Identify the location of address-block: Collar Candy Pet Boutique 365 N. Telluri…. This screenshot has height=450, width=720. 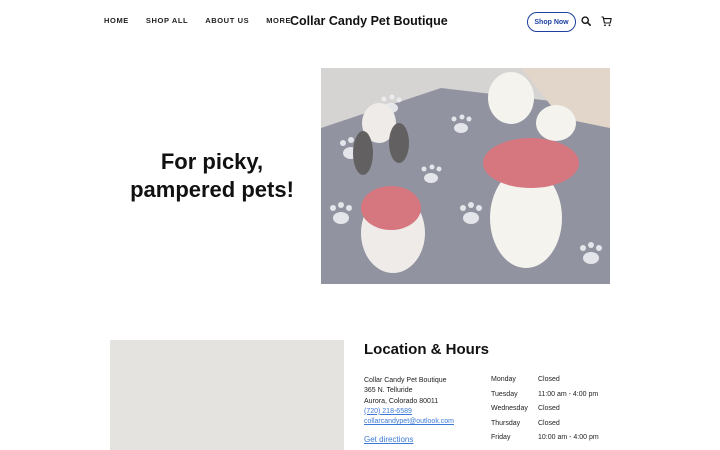
(409, 401).